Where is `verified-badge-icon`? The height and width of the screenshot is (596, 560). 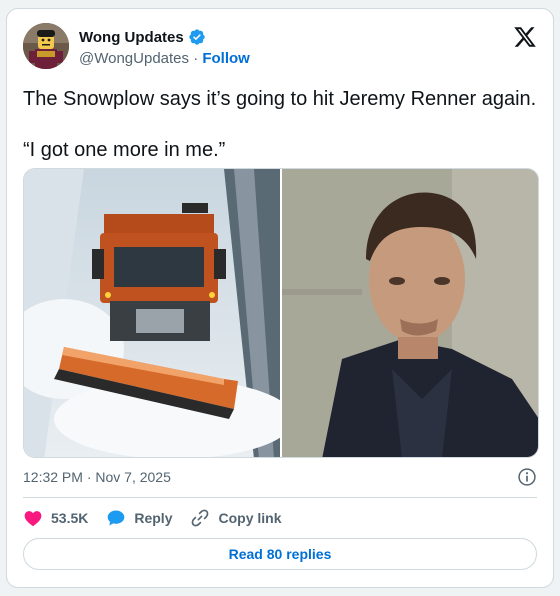
verified-badge-icon is located at coordinates (197, 37).